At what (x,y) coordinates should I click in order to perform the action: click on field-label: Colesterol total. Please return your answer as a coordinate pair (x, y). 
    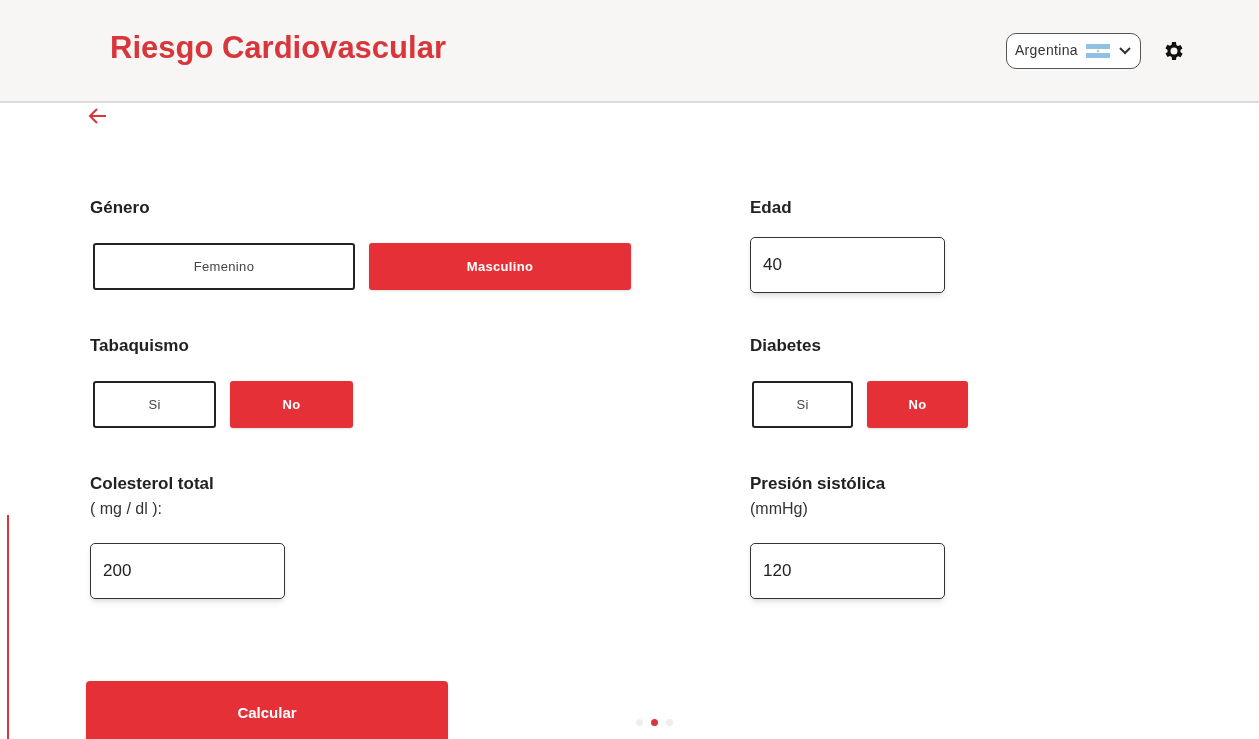
    Looking at the image, I should click on (152, 483).